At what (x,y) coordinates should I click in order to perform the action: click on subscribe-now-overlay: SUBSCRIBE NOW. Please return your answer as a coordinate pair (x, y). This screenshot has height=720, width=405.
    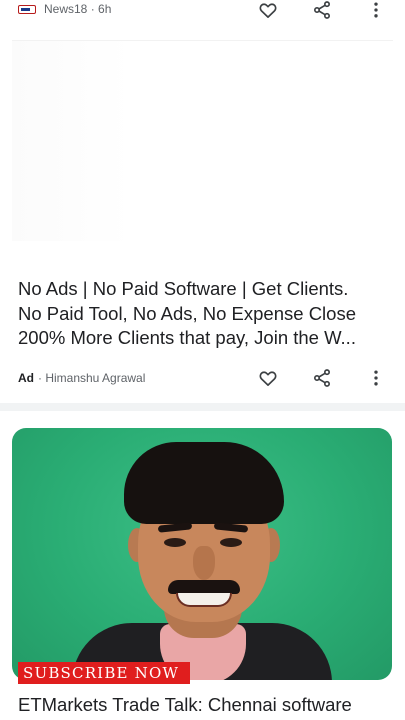
    Looking at the image, I should click on (104, 673).